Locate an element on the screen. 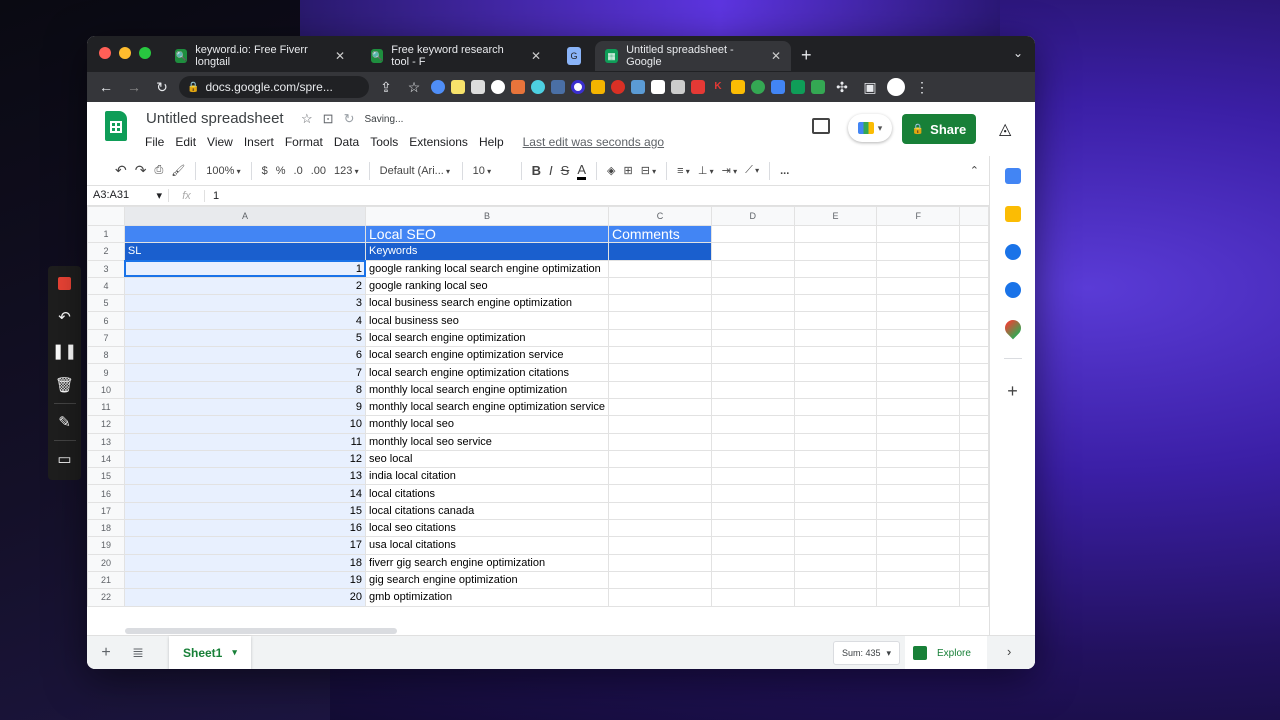  cell-keyword: india local citation is located at coordinates (487, 476).